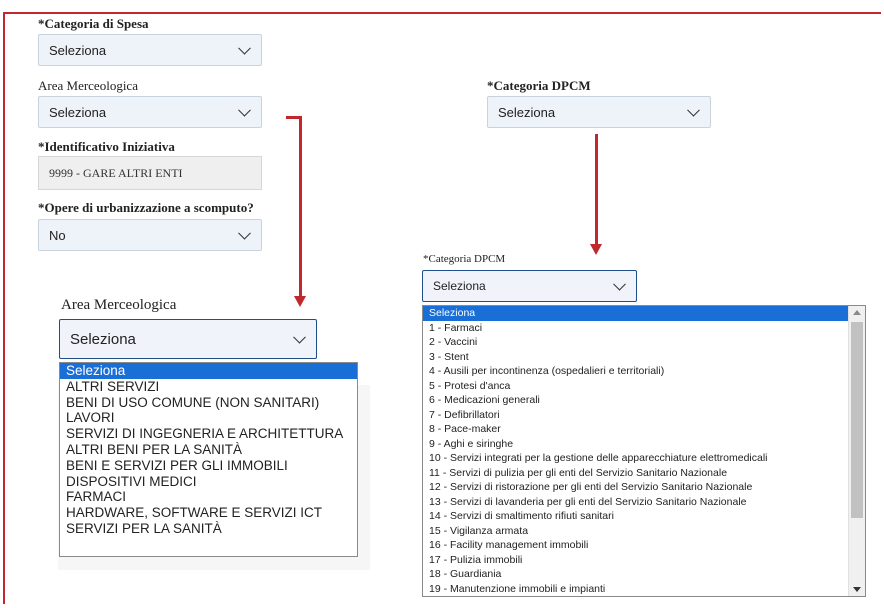 This screenshot has width=884, height=608. What do you see at coordinates (596, 190) in the screenshot?
I see `red-arrow-right-shaft` at bounding box center [596, 190].